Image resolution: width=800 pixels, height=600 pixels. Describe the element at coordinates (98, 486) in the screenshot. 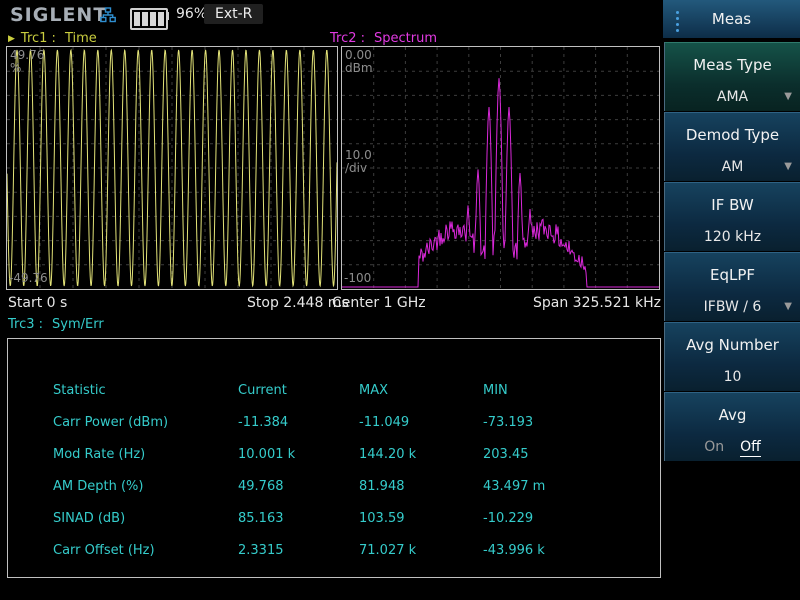

I see `table-cell: AM Depth (%)` at that location.